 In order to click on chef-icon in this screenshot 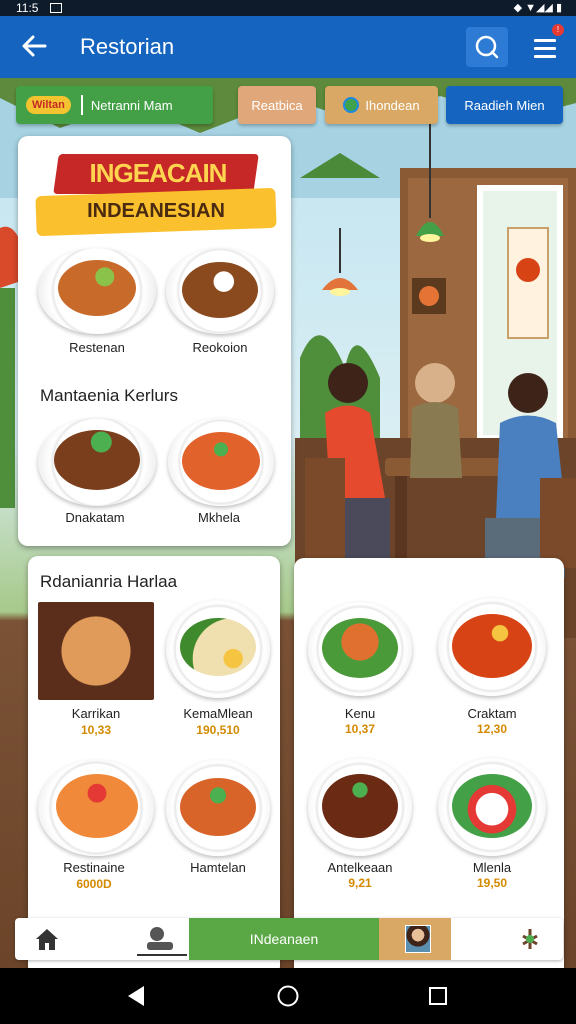, I will do `click(160, 938)`.